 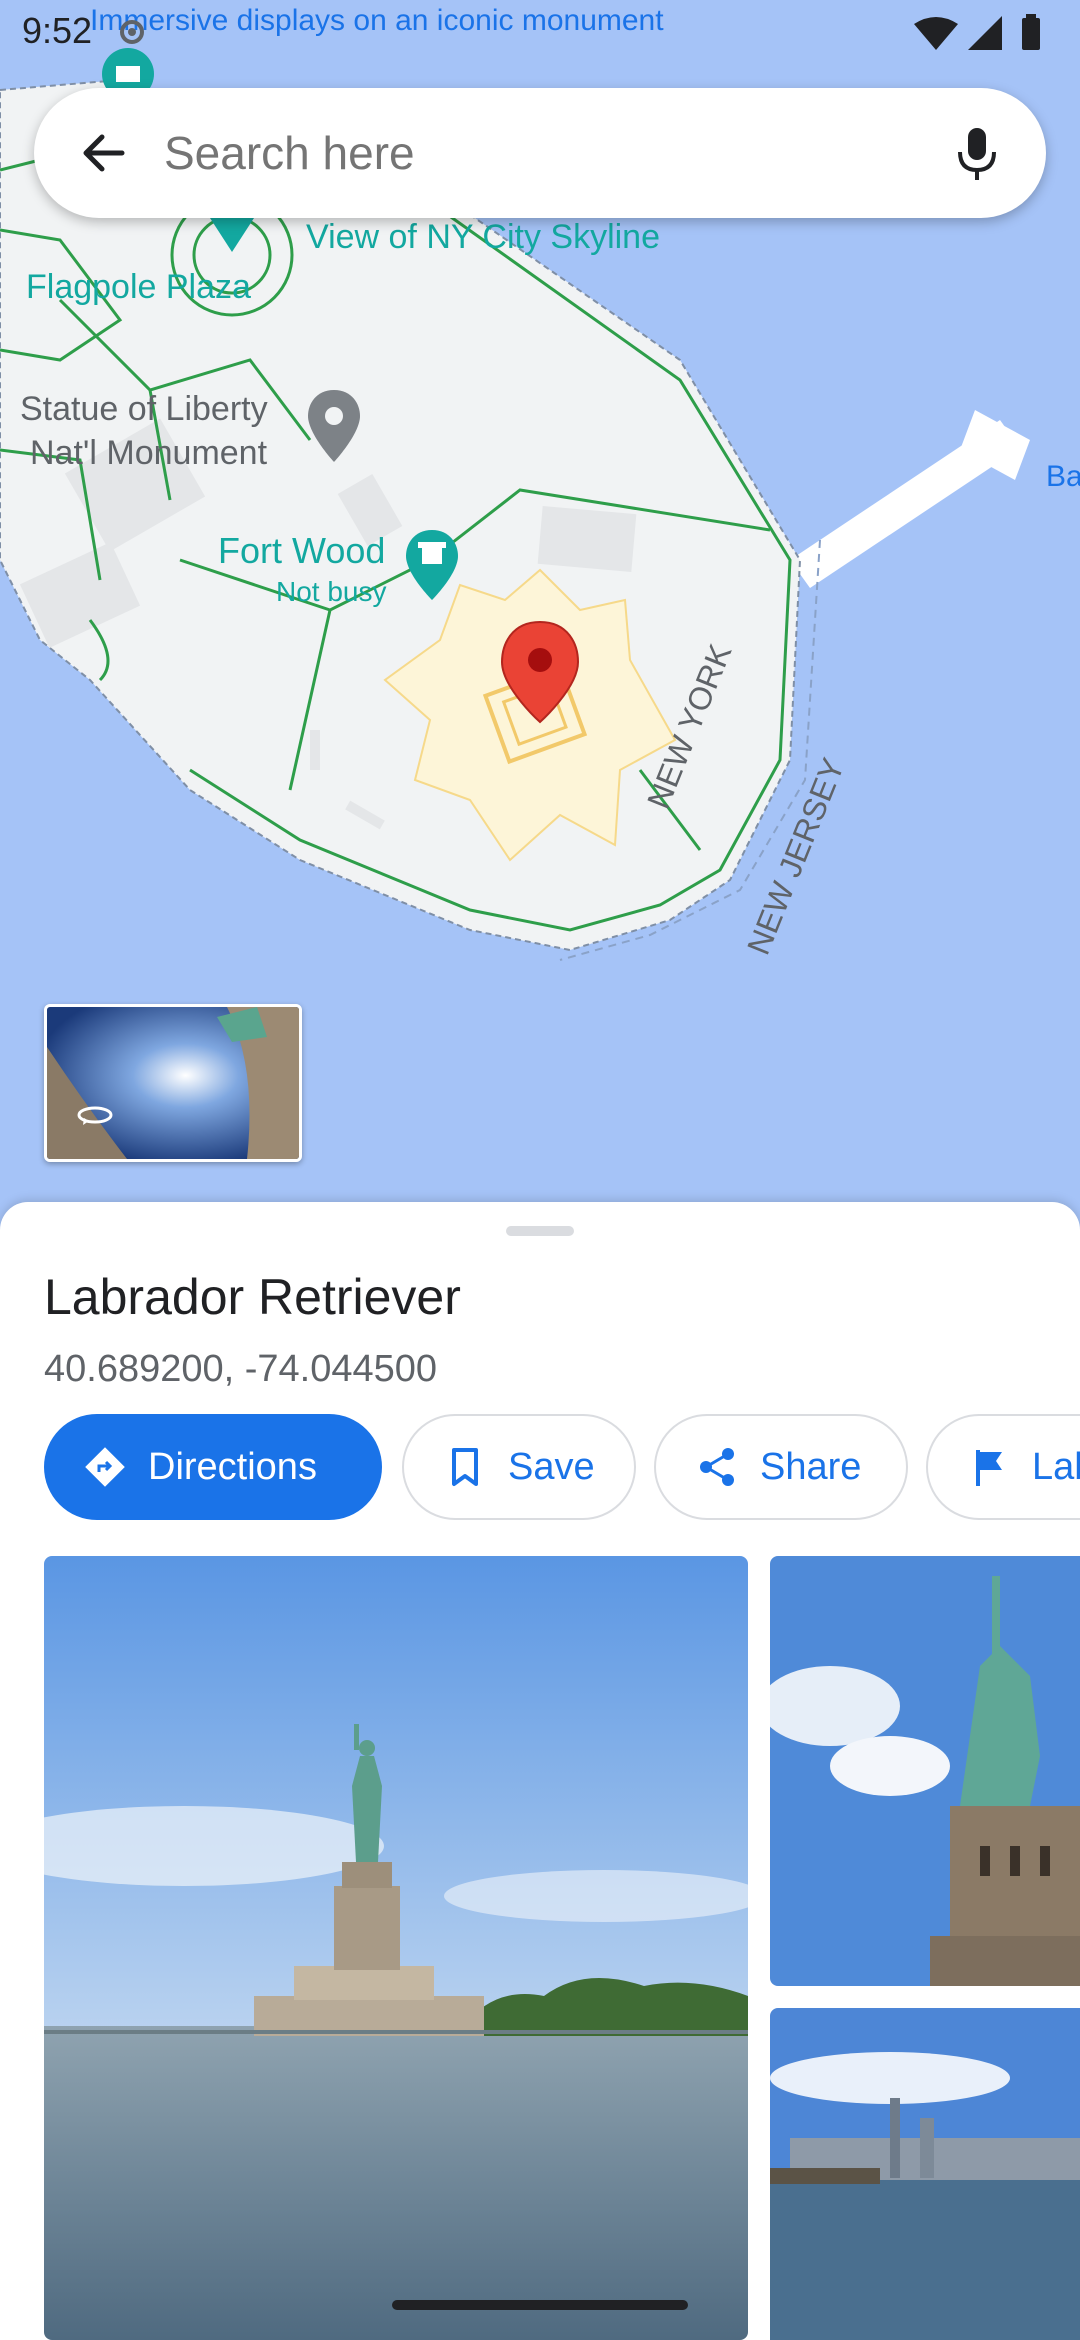 What do you see at coordinates (483, 237) in the screenshot?
I see `map-label-skyline: View of NY City Skyline` at bounding box center [483, 237].